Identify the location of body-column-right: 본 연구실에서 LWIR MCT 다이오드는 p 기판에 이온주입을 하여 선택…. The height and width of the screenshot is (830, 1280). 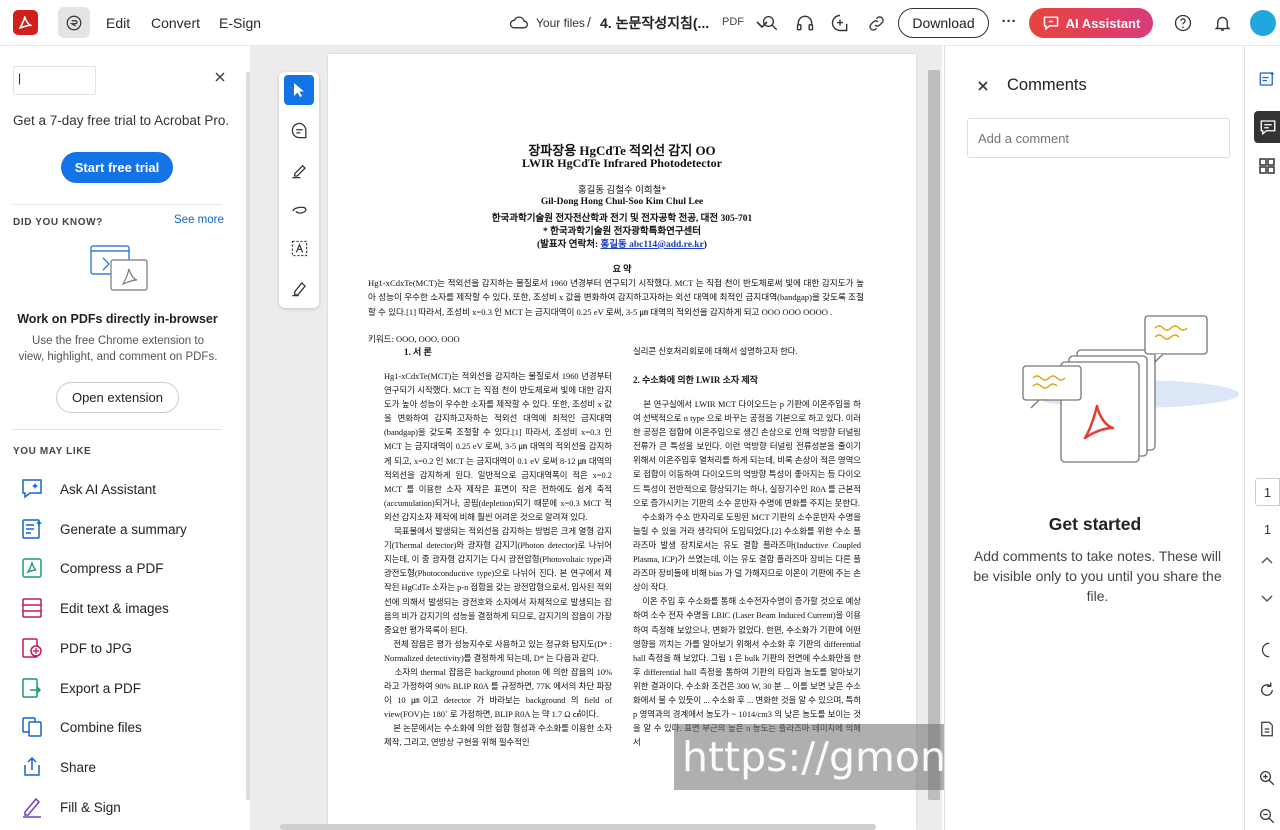
(747, 574).